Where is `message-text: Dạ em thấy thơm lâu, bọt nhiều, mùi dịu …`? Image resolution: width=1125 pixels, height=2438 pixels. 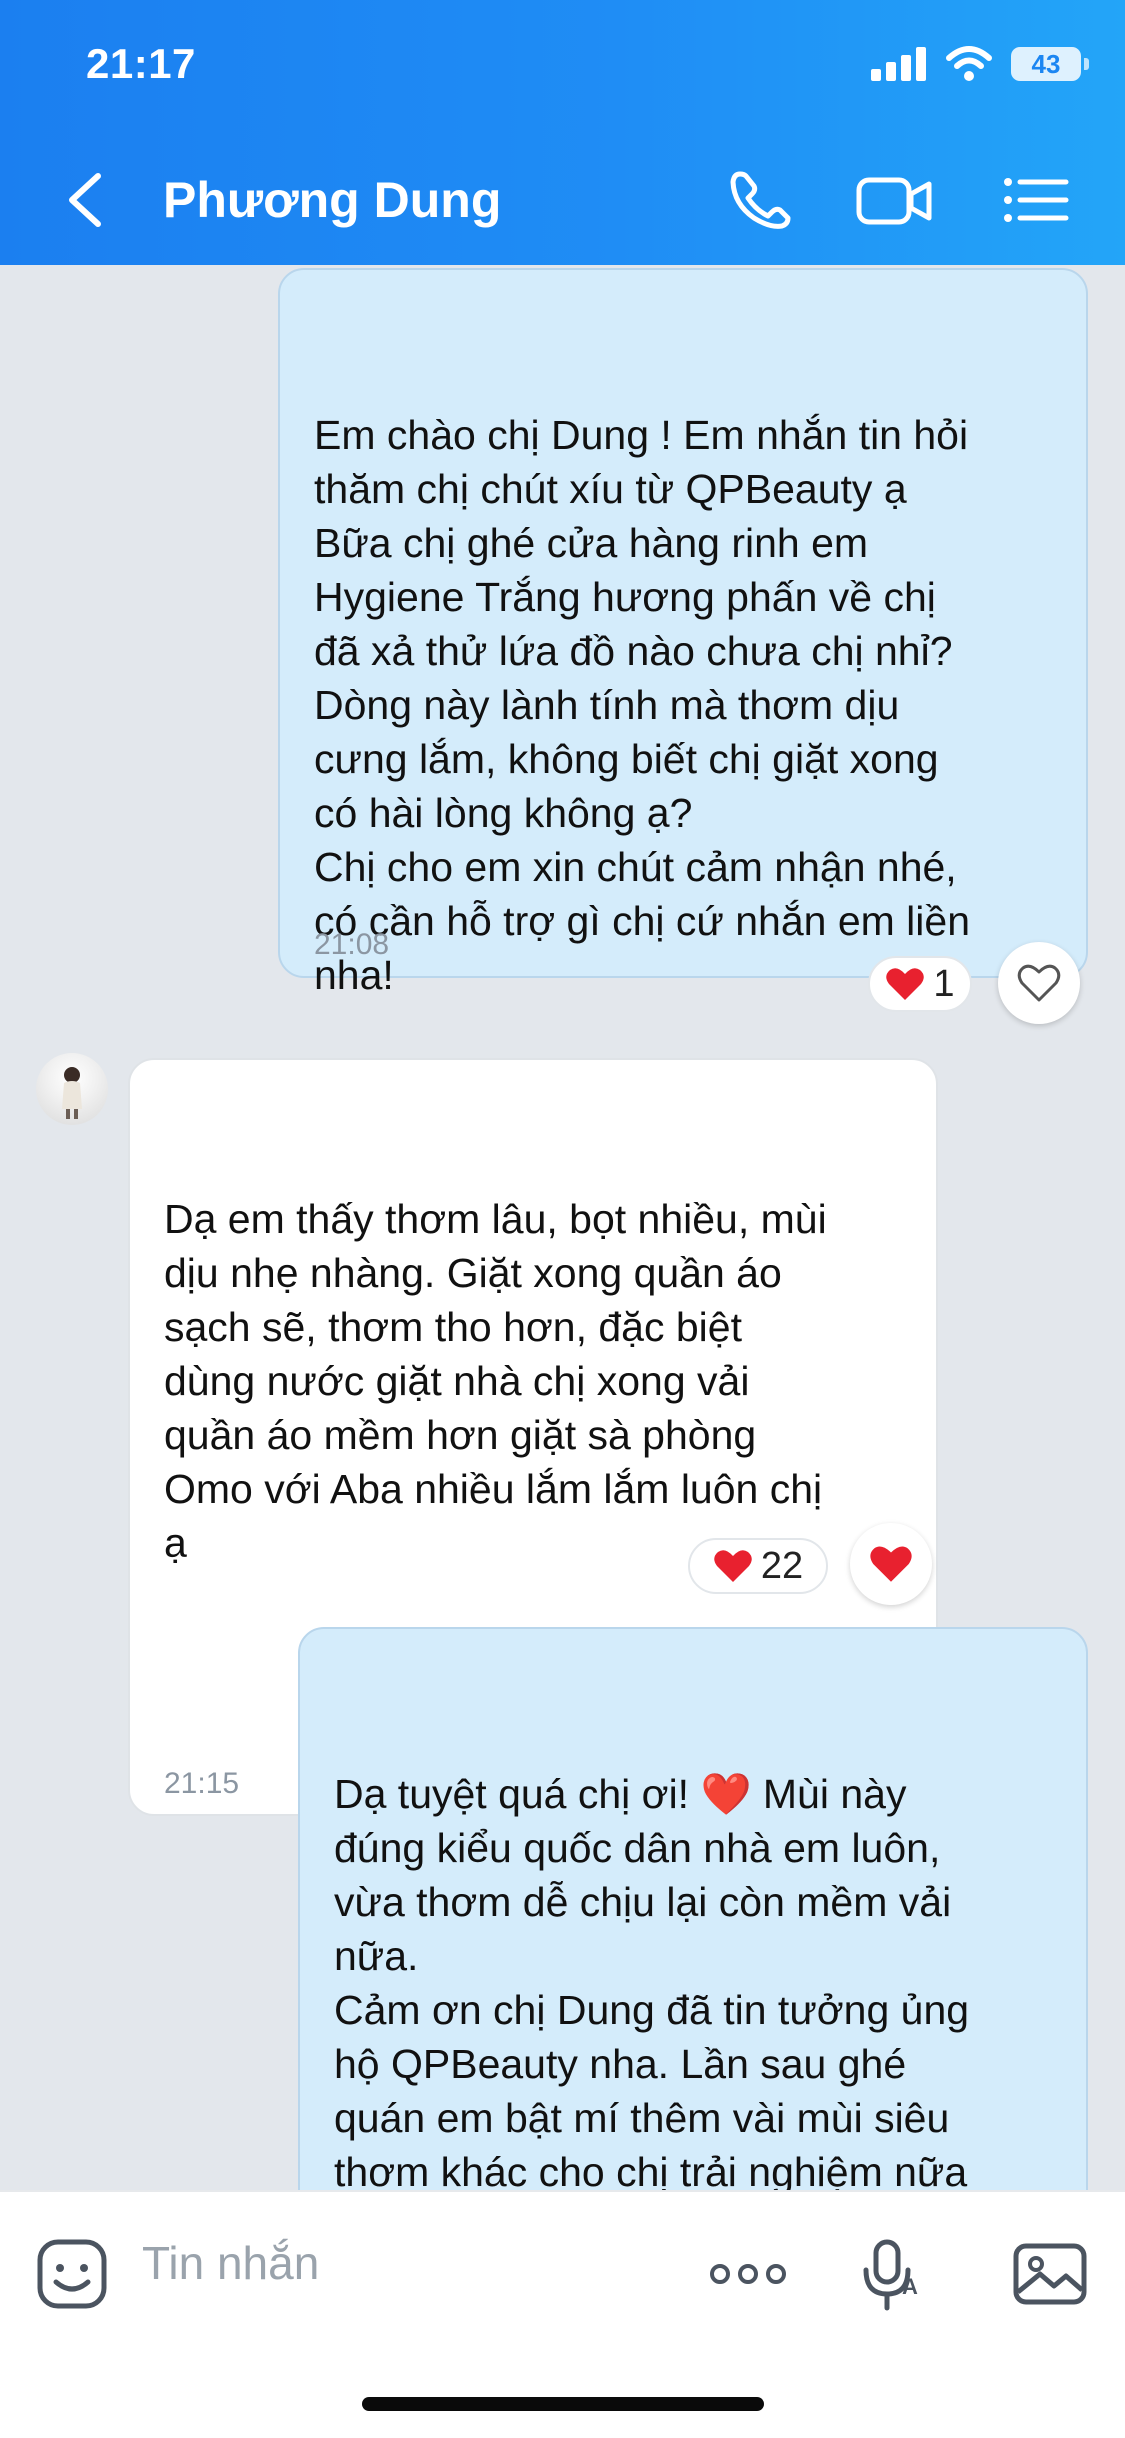 message-text: Dạ em thấy thơm lâu, bọt nhiều, mùi dịu … is located at coordinates (495, 1381).